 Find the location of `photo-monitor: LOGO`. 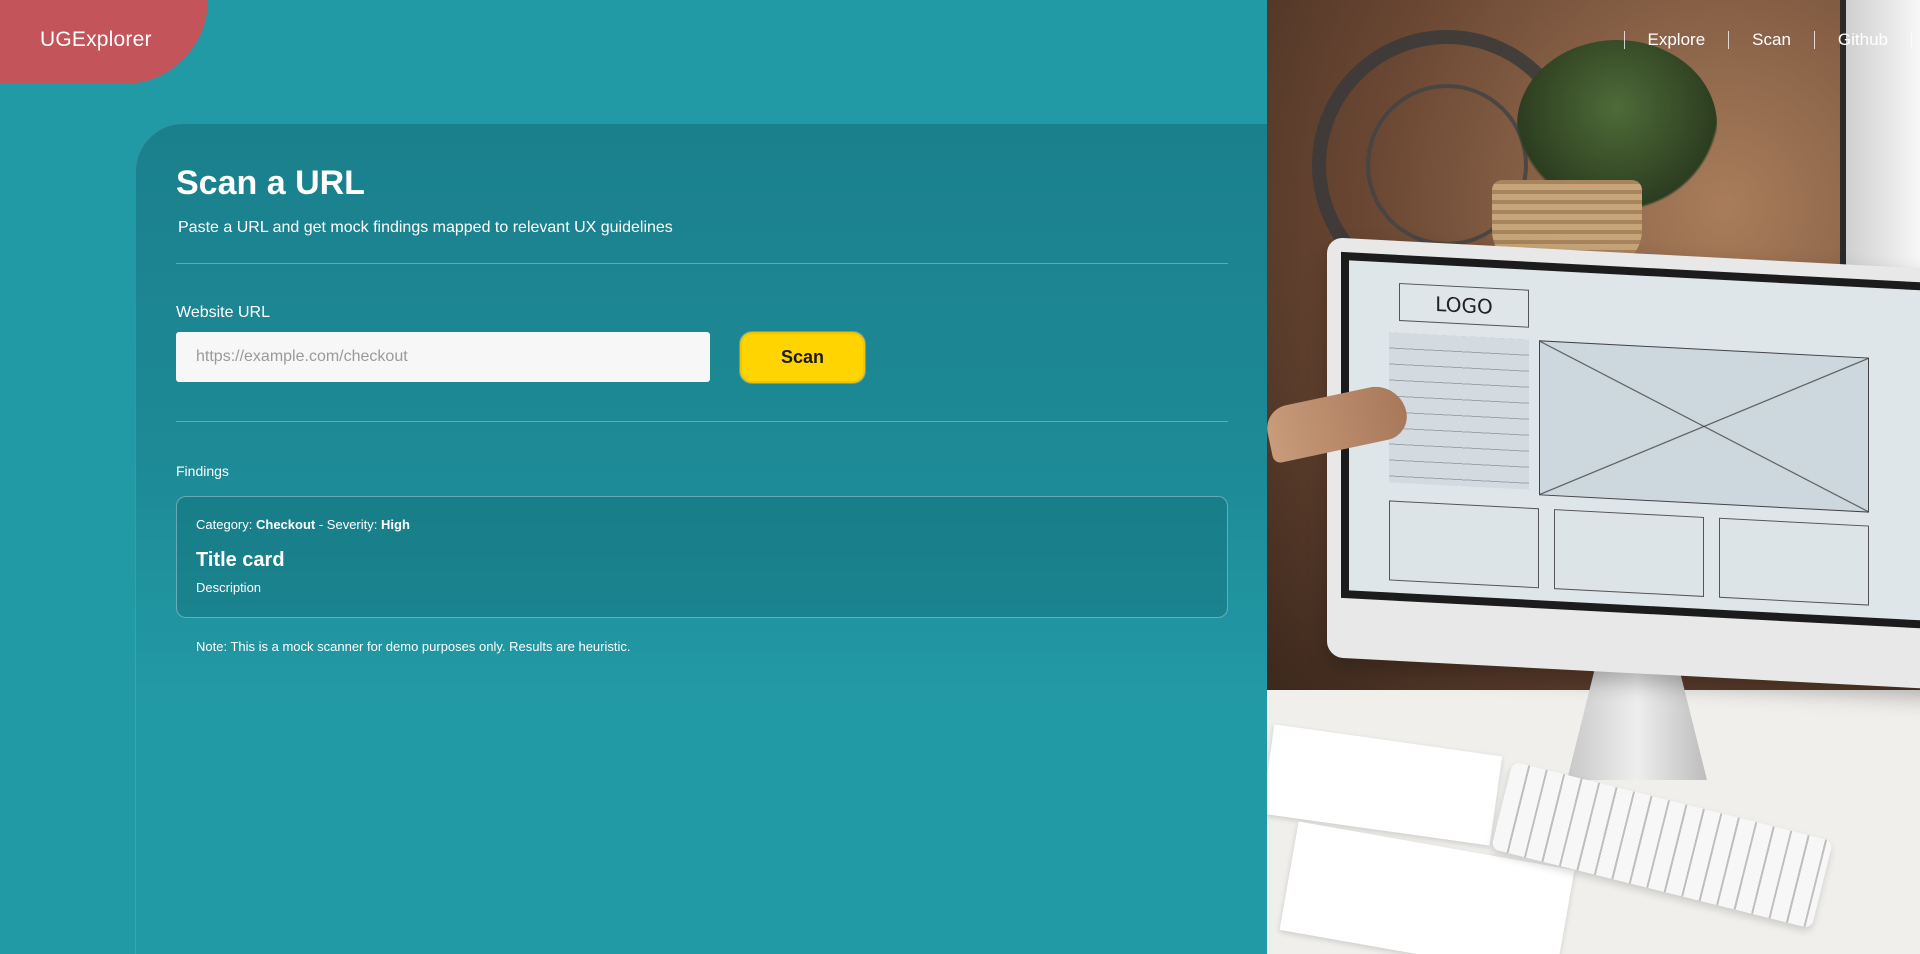

photo-monitor: LOGO is located at coordinates (1623, 465).